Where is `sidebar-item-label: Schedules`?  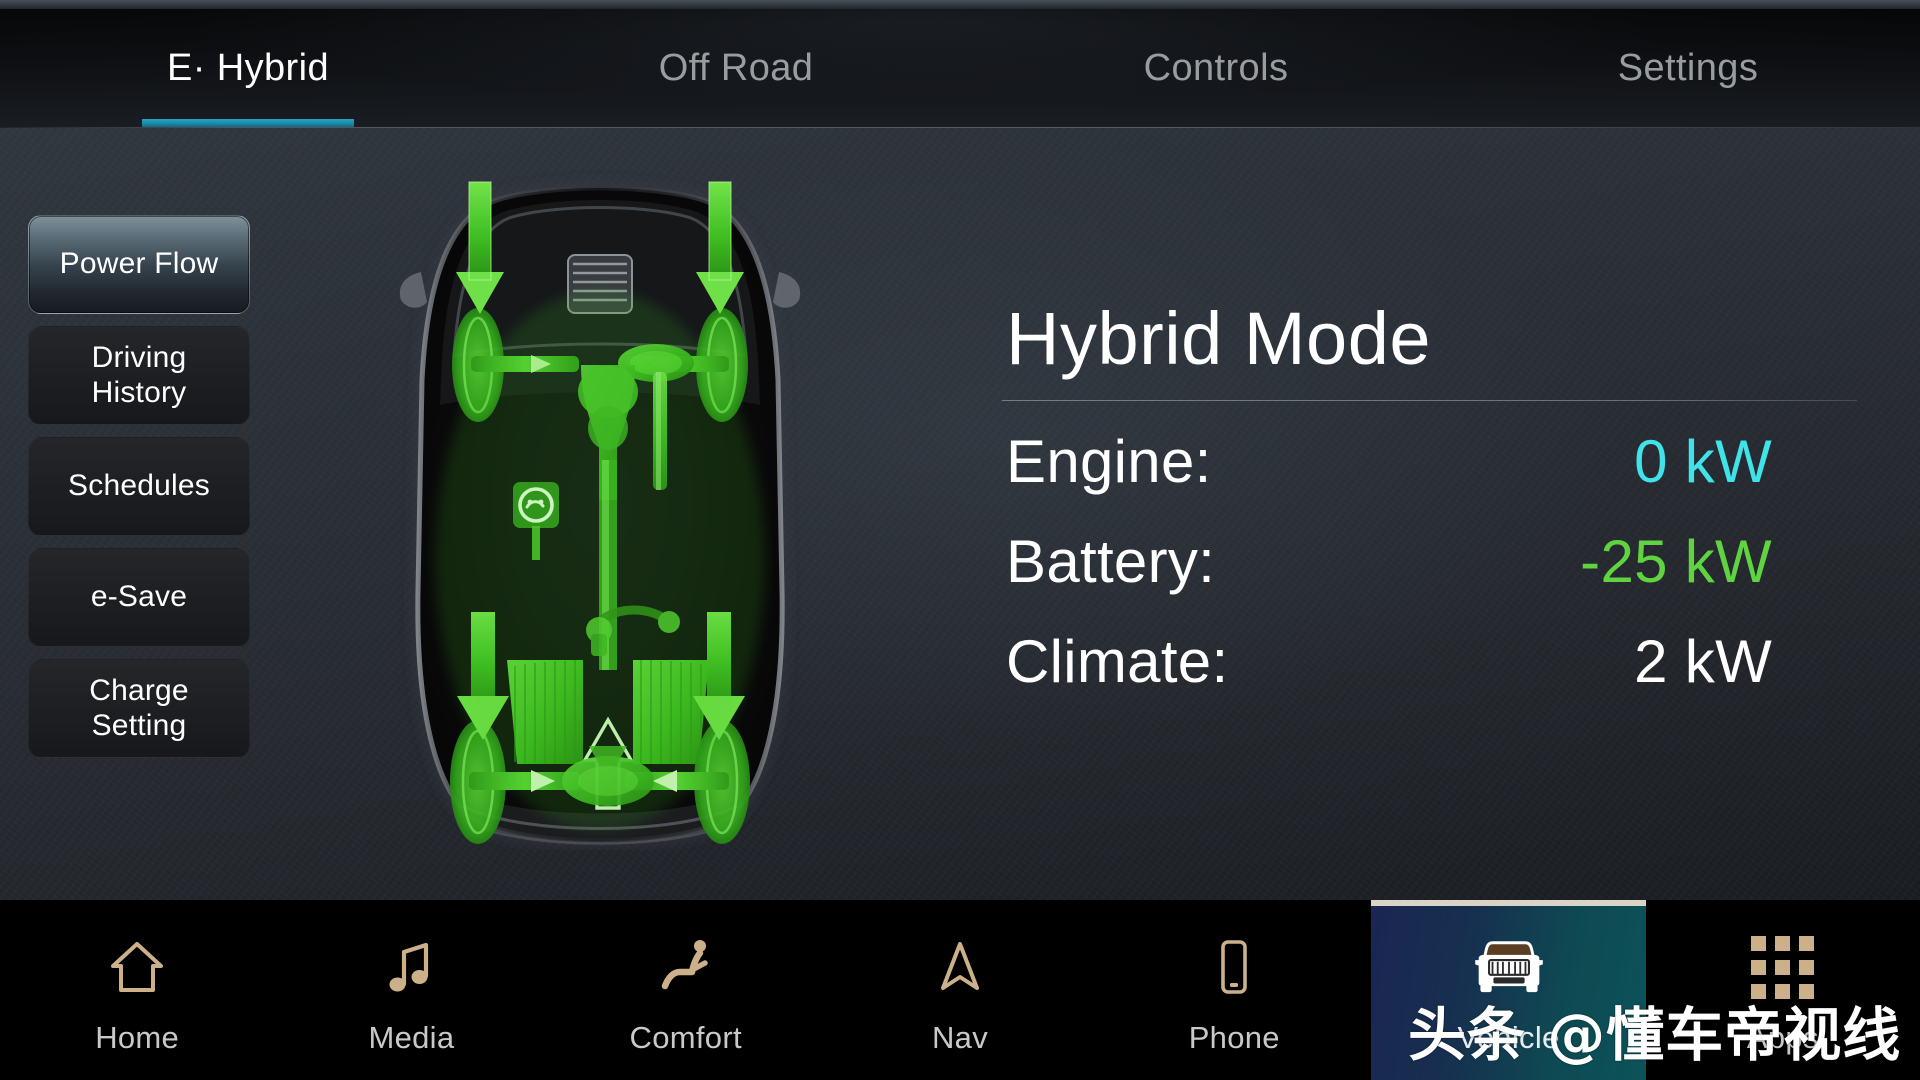
sidebar-item-label: Schedules is located at coordinates (139, 486).